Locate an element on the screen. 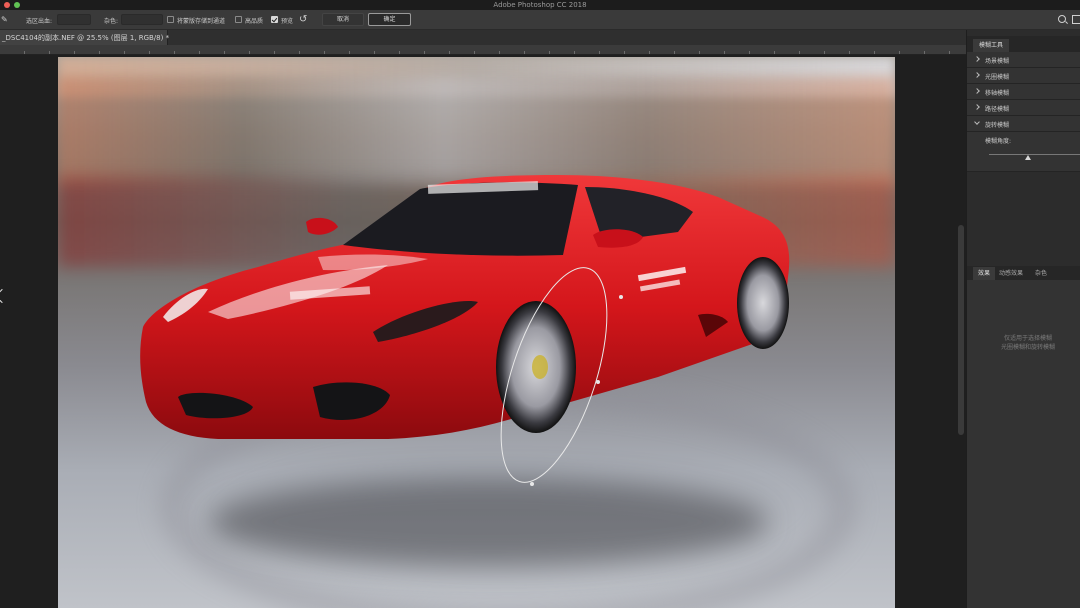  blur-item-tilt-shift: 移轴模糊 is located at coordinates (1023, 92).